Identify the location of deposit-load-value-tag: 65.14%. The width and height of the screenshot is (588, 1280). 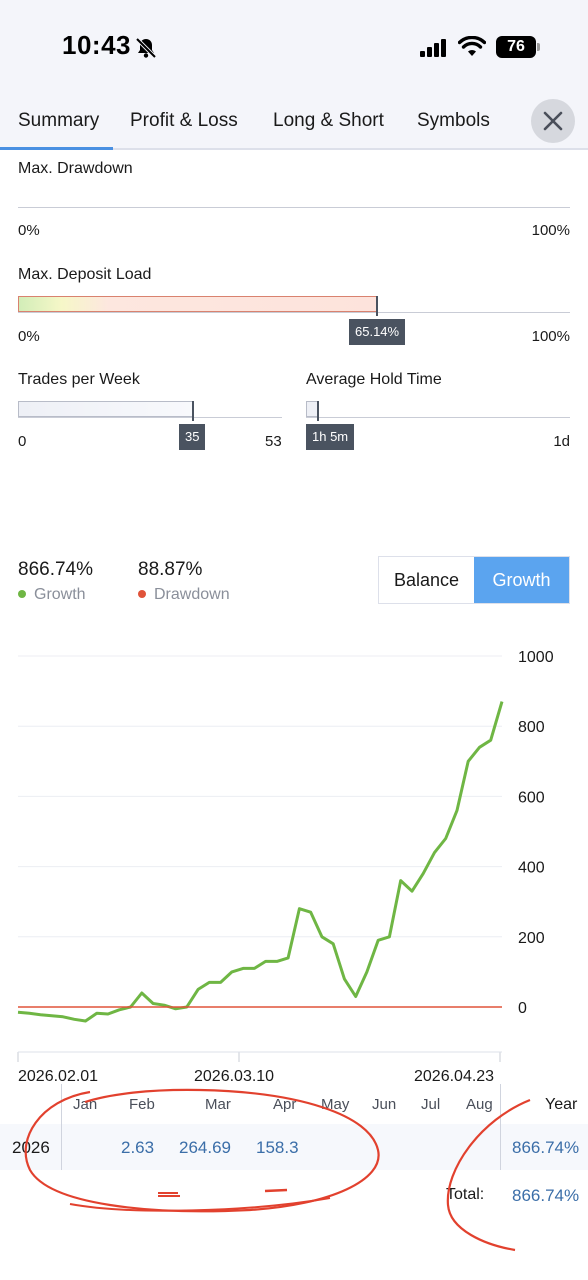
(377, 332).